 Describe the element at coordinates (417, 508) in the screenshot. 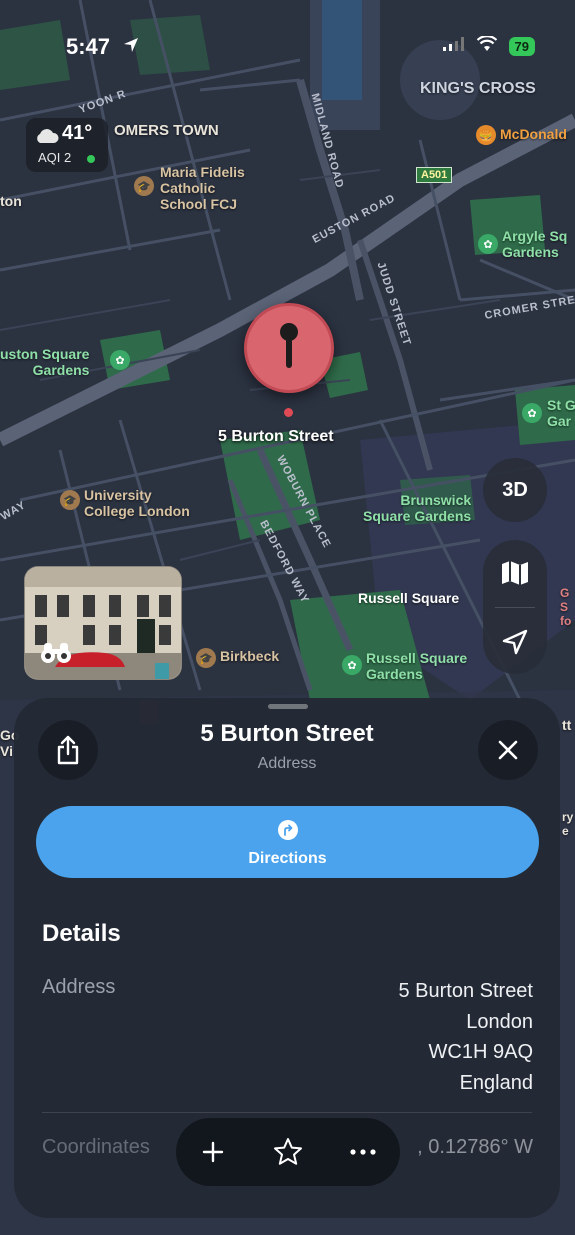

I see `map-label-brunswick: Brunswick Square Gardens` at that location.